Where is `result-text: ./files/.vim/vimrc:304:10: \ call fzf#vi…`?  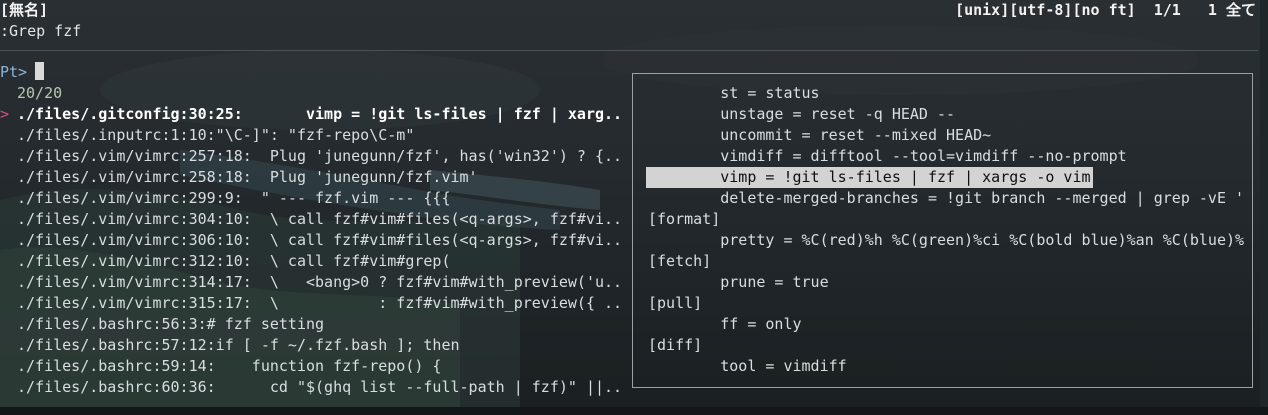 result-text: ./files/.vim/vimrc:304:10: \ call fzf#vi… is located at coordinates (320, 219).